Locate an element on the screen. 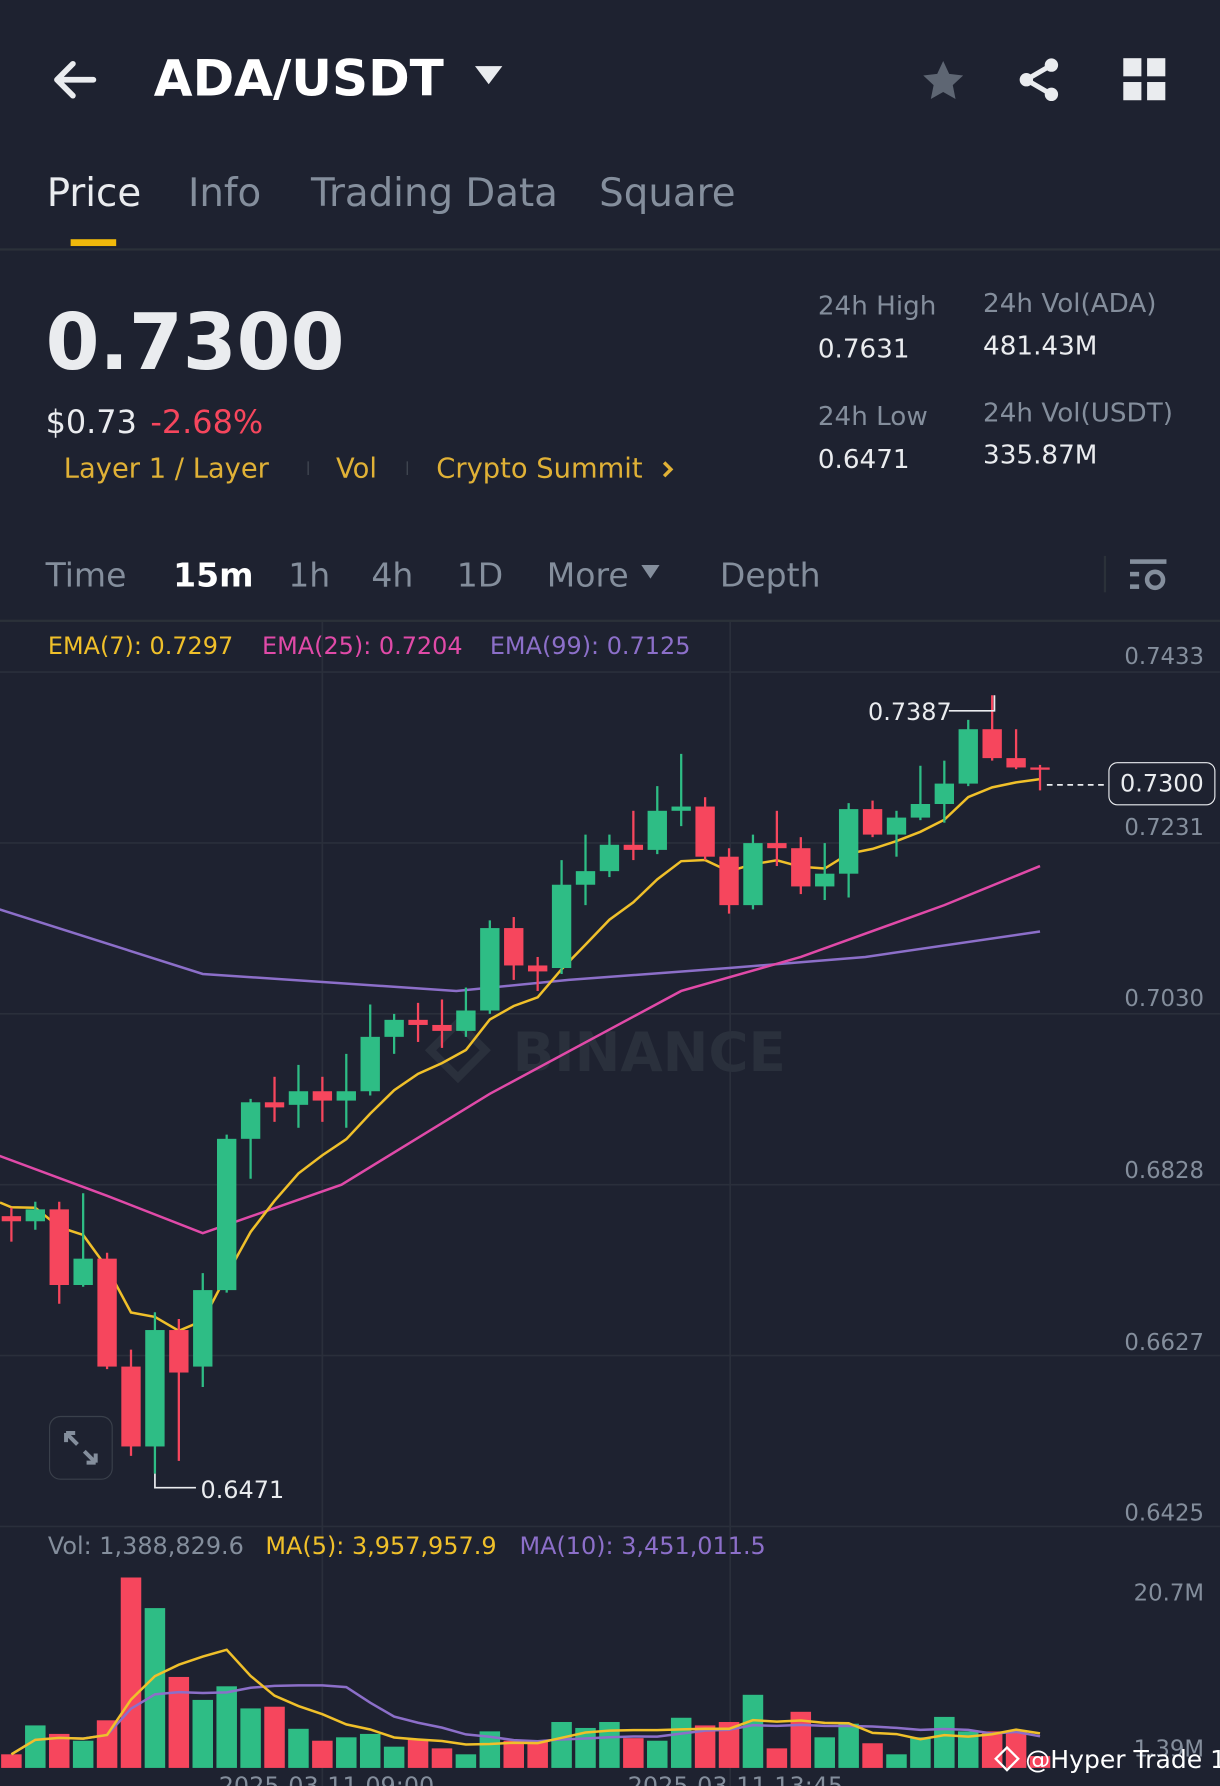  back-arrow-icon is located at coordinates (75, 79).